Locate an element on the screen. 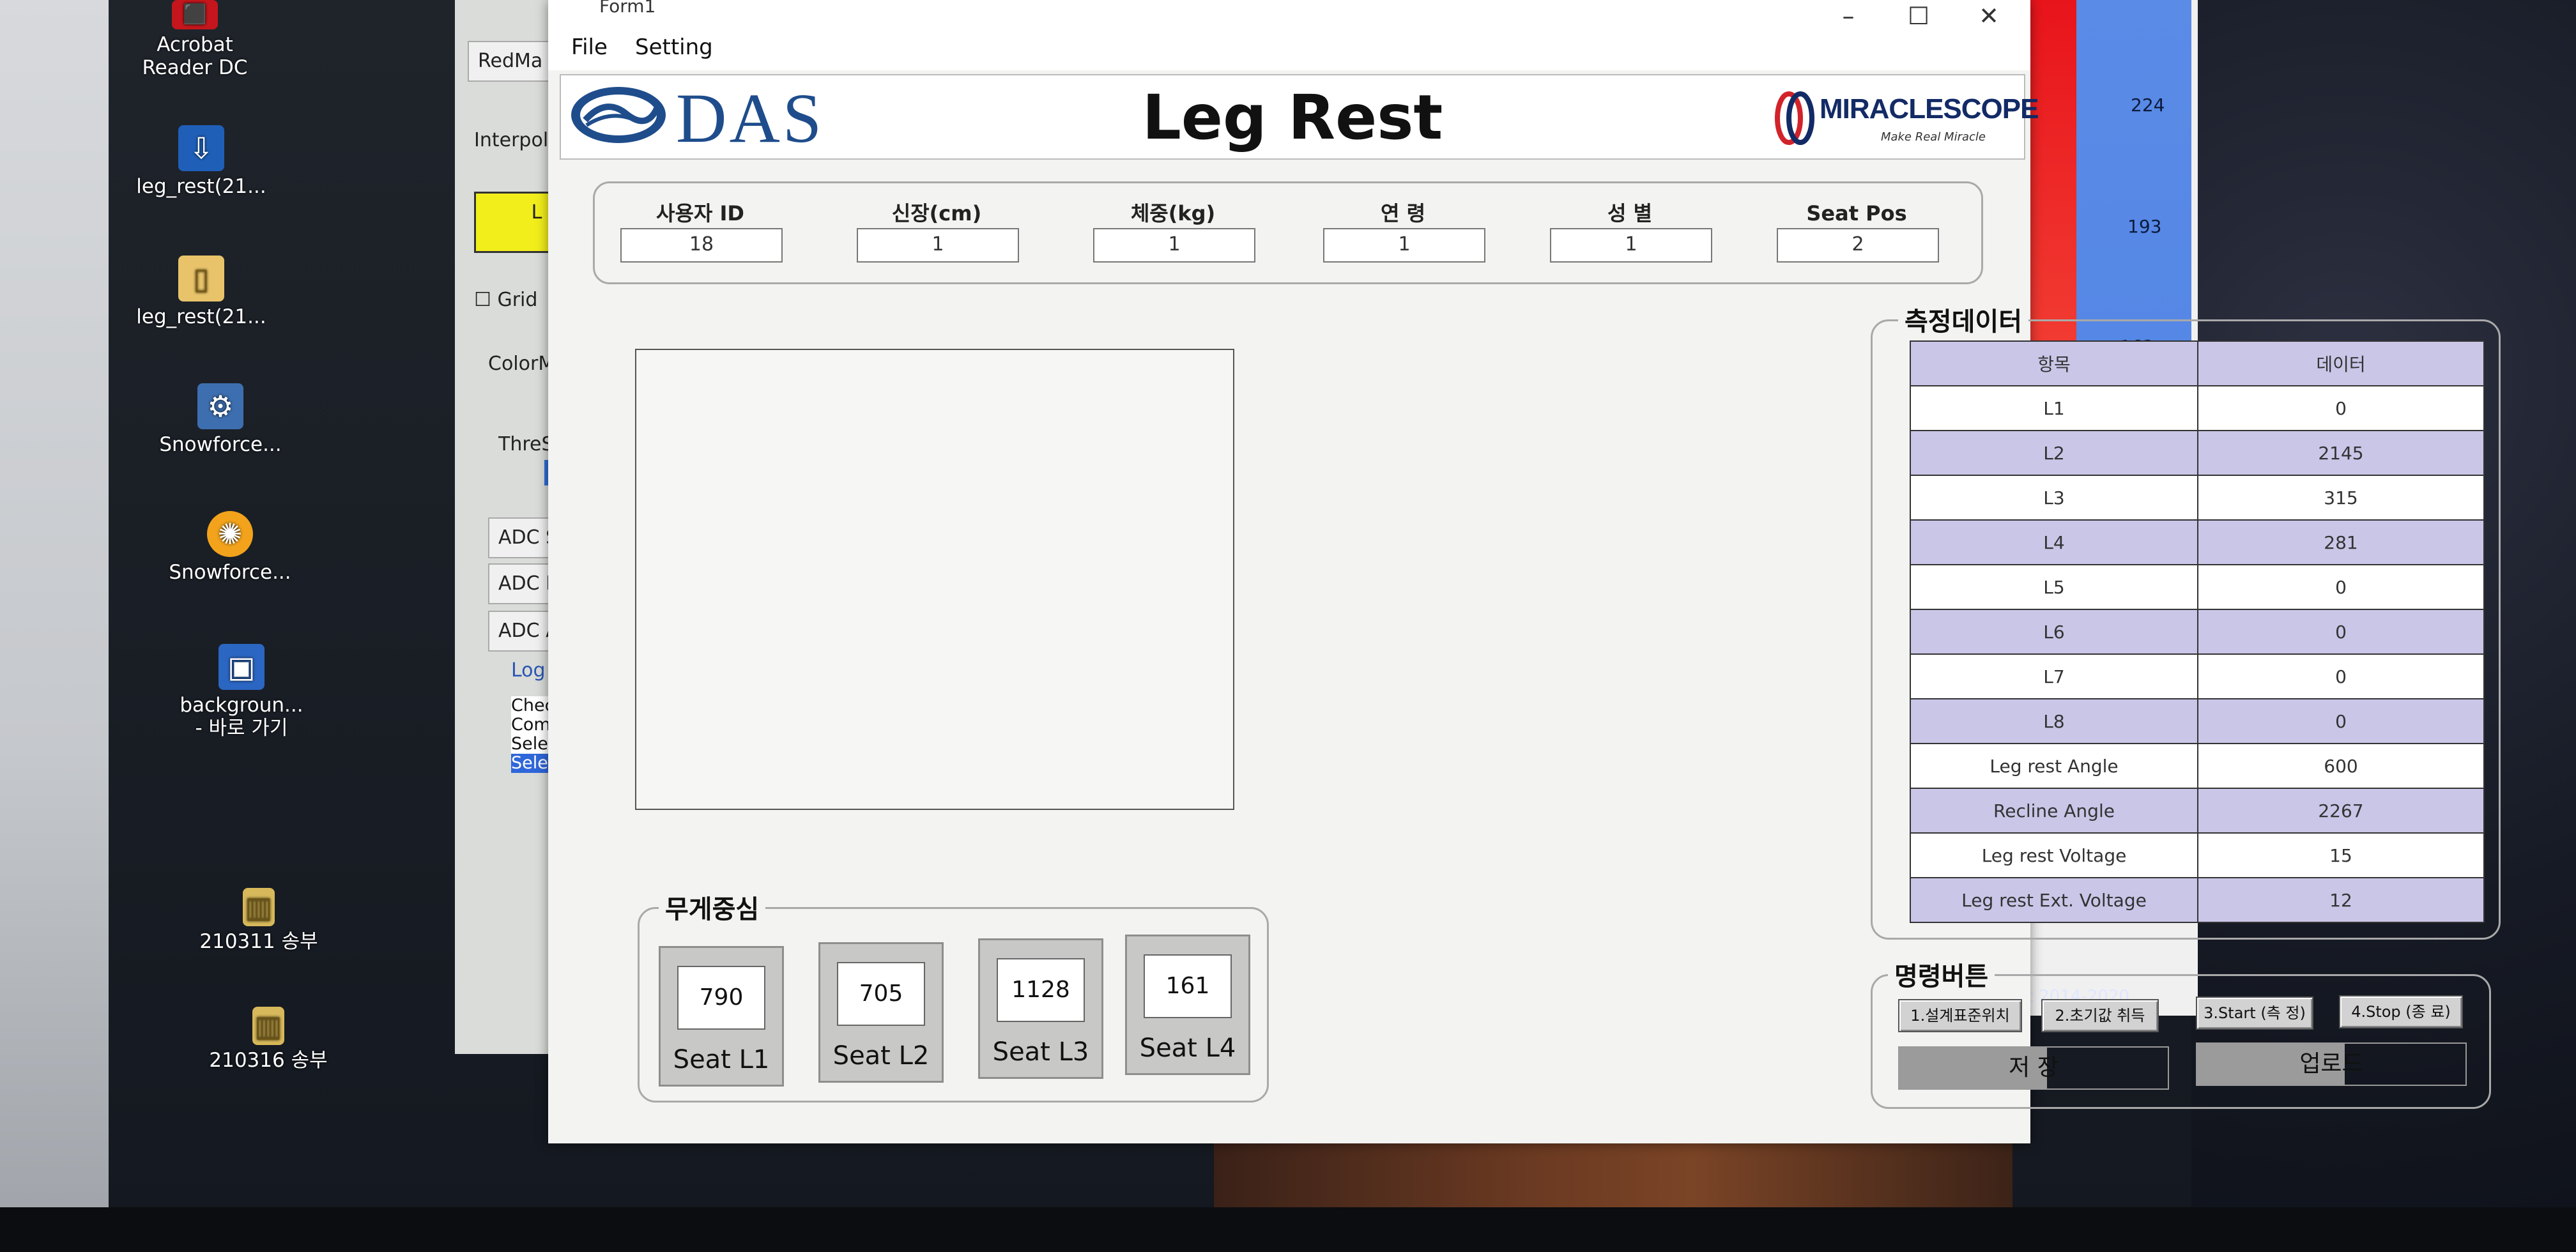 This screenshot has width=2576, height=1252. row-value: 600 is located at coordinates (2341, 766).